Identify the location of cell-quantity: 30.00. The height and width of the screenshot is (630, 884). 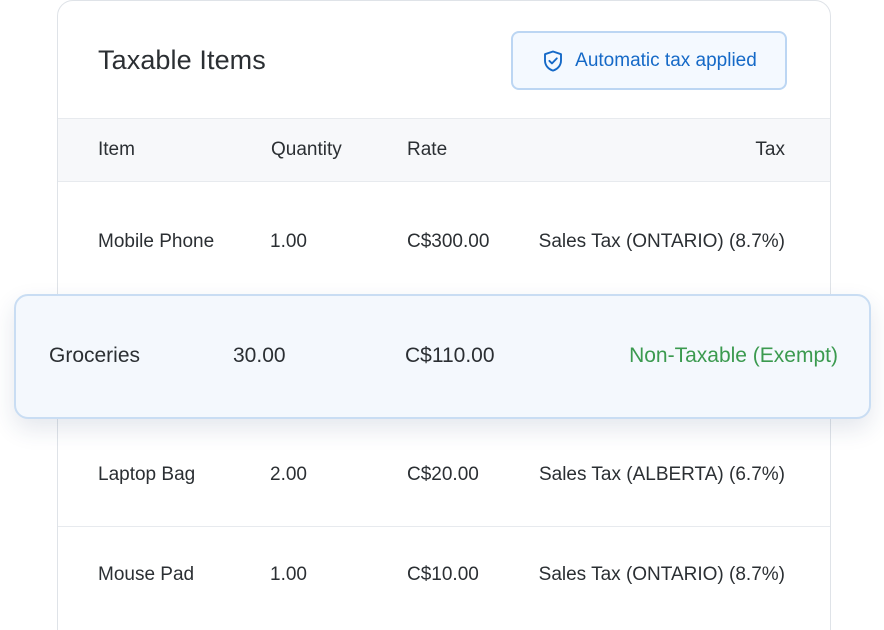
(259, 355).